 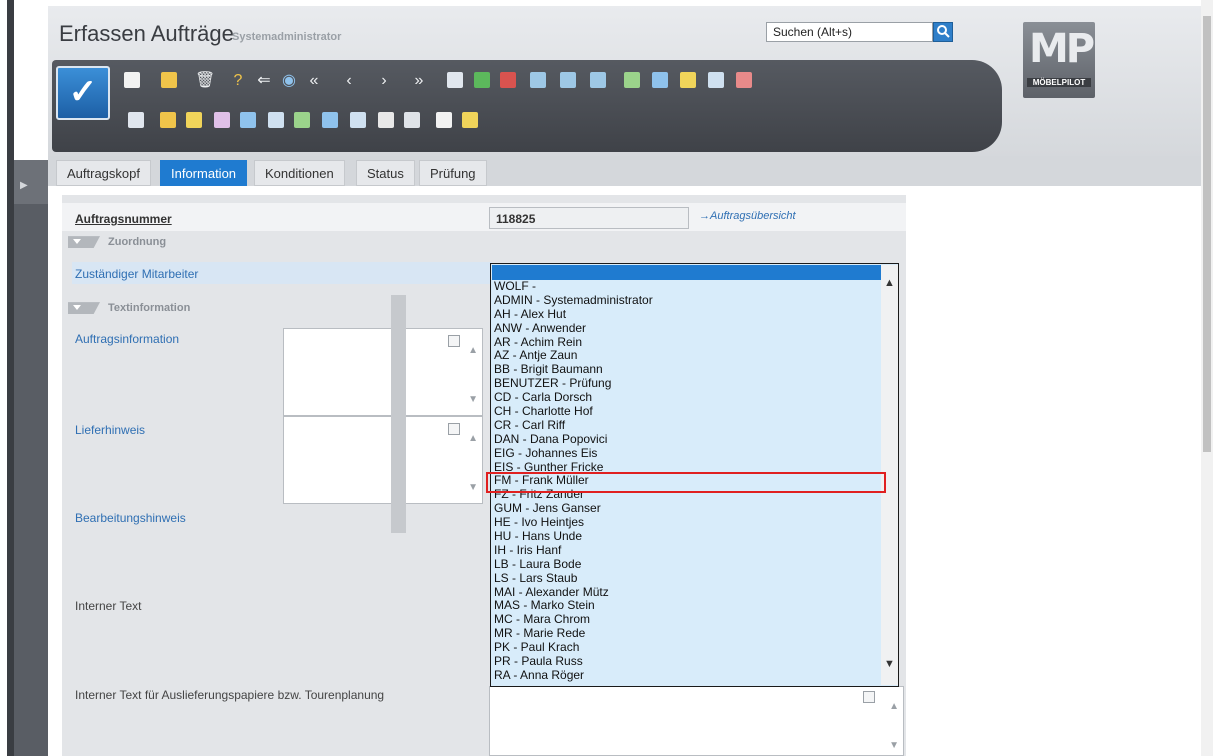 What do you see at coordinates (132, 80) in the screenshot?
I see `new-document-icon` at bounding box center [132, 80].